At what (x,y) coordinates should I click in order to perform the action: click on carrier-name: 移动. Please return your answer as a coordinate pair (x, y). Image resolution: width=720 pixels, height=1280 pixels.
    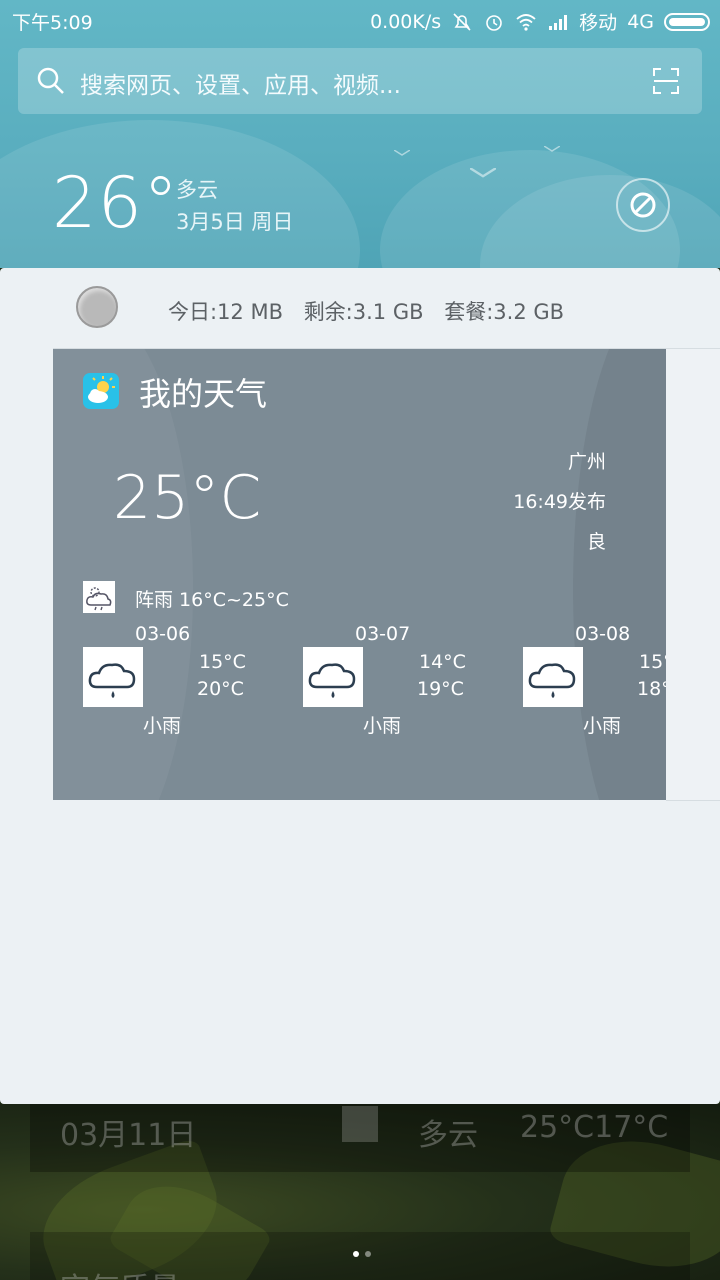
    Looking at the image, I should click on (598, 23).